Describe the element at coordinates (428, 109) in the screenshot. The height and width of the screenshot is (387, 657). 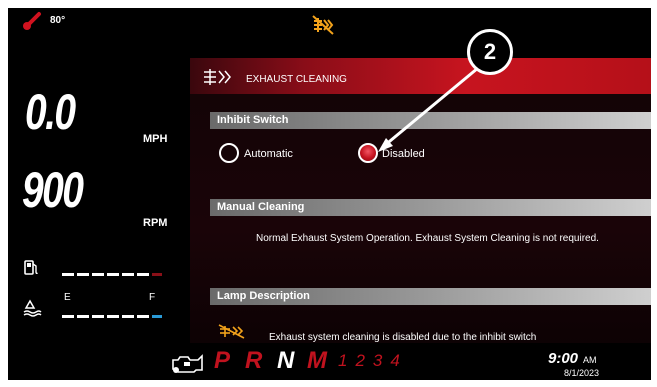
I see `callout-arrow` at that location.